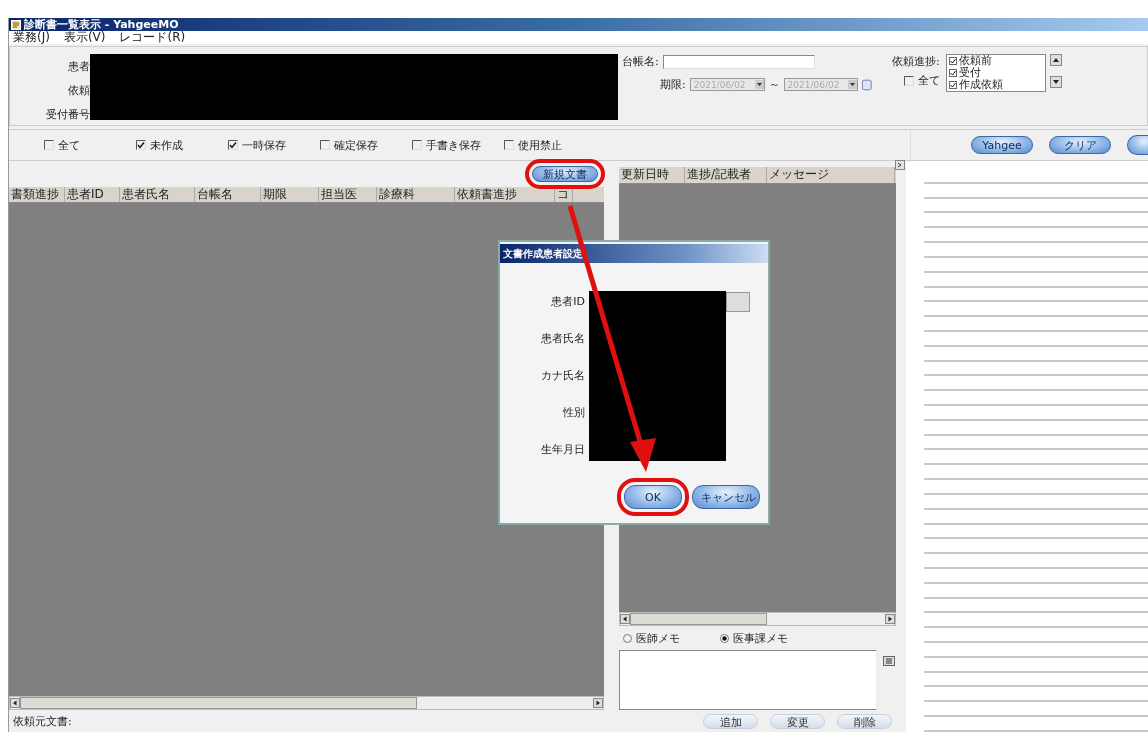 This screenshot has height=732, width=1148. Describe the element at coordinates (37, 194) in the screenshot. I see `column-header: 書類進捗` at that location.